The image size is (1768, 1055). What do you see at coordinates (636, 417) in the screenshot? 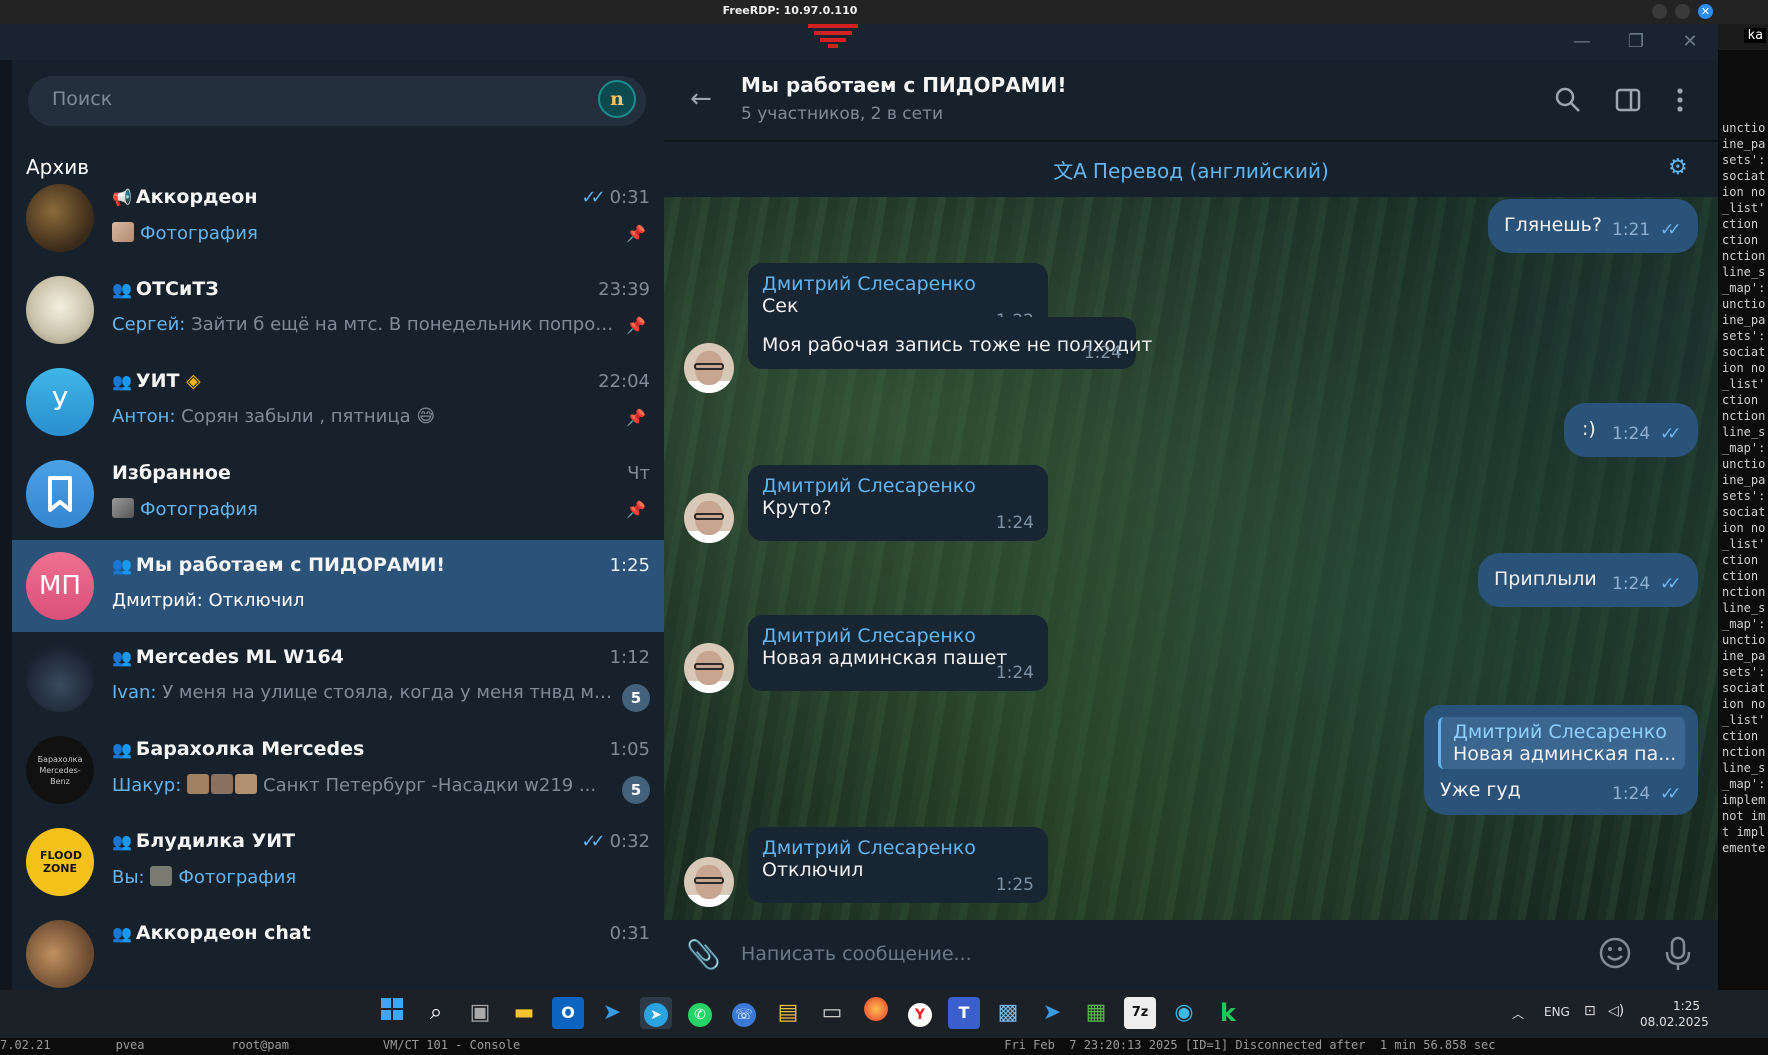
I see `pin-icon: 📌` at bounding box center [636, 417].